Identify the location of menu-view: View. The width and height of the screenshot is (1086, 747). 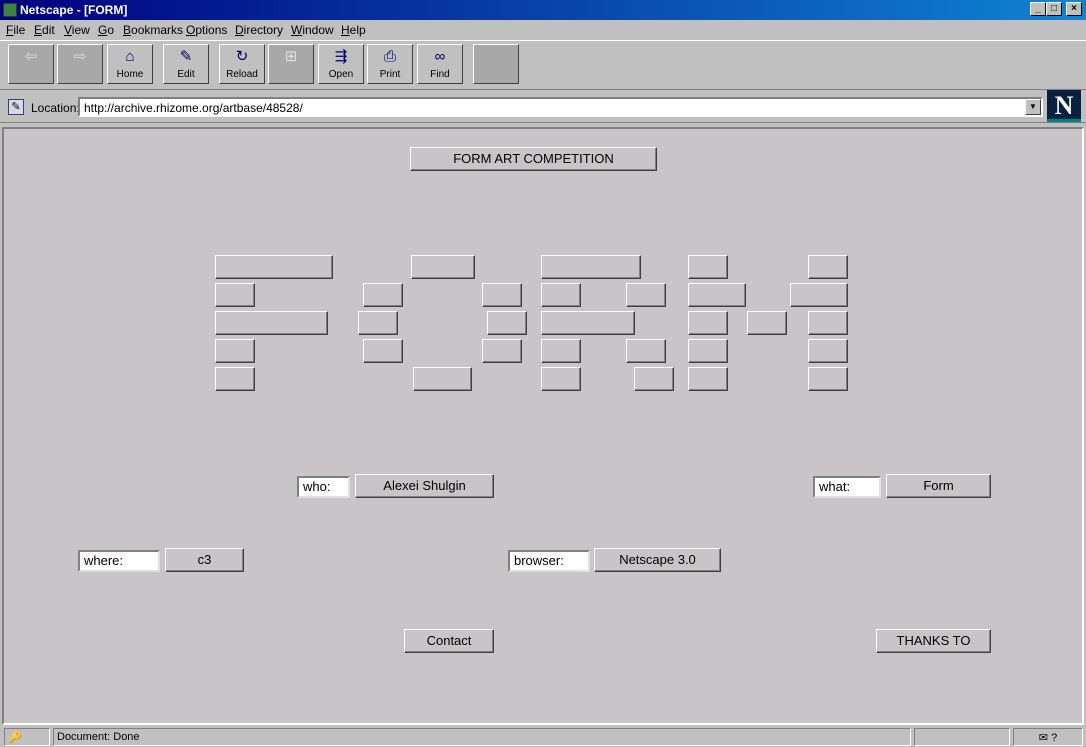
(77, 30).